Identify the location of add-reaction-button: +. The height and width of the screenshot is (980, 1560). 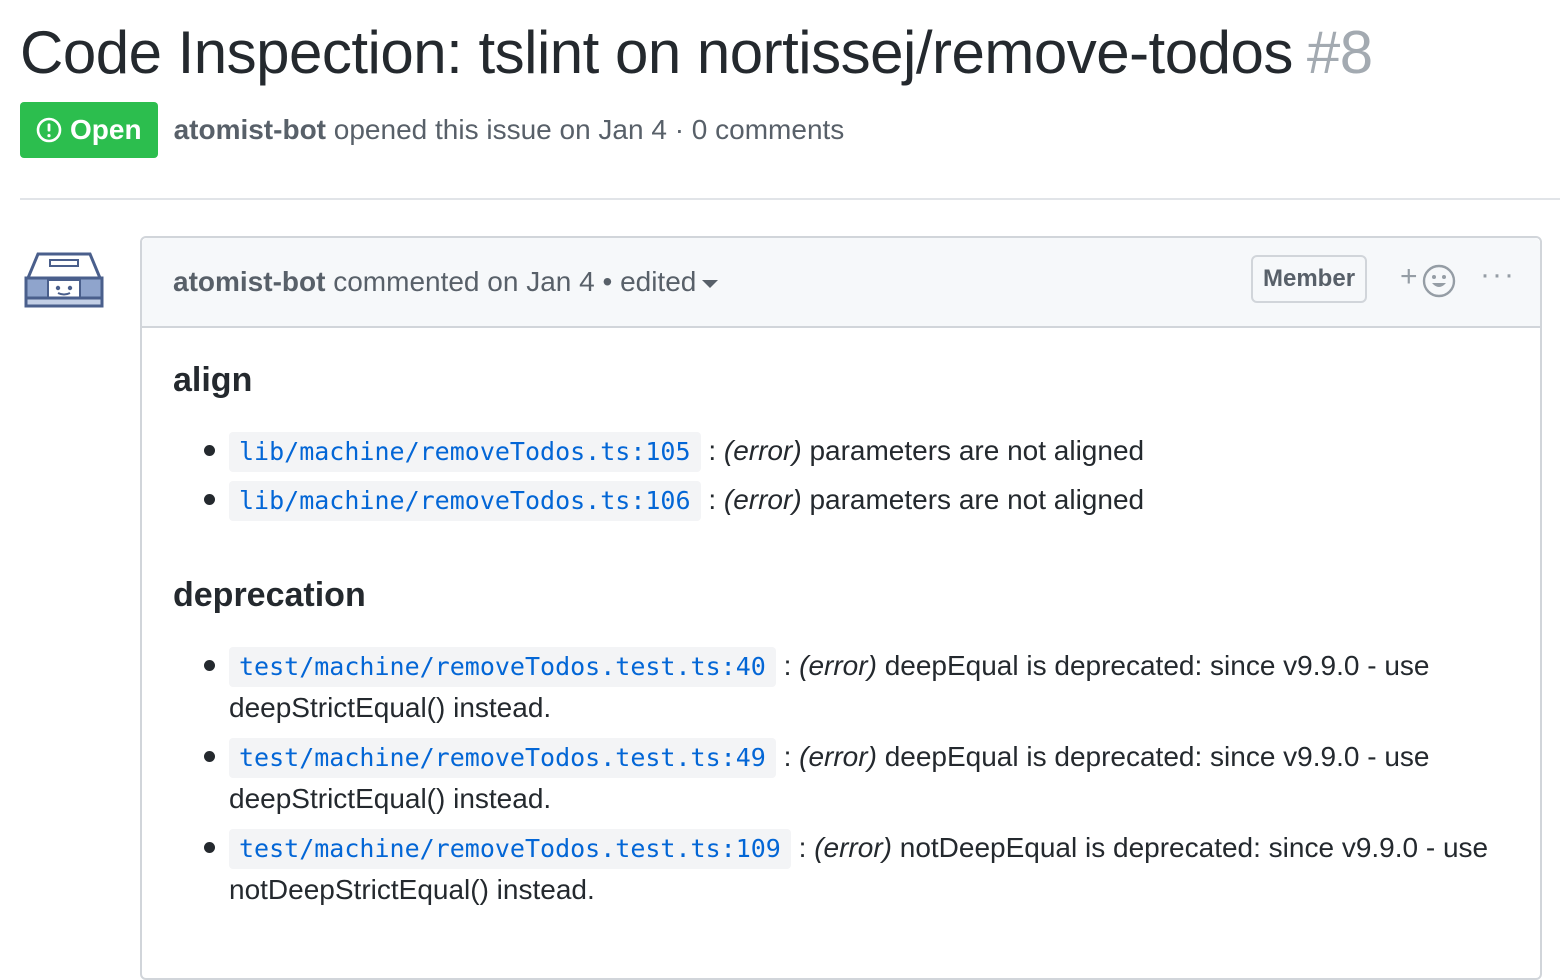
(1430, 280).